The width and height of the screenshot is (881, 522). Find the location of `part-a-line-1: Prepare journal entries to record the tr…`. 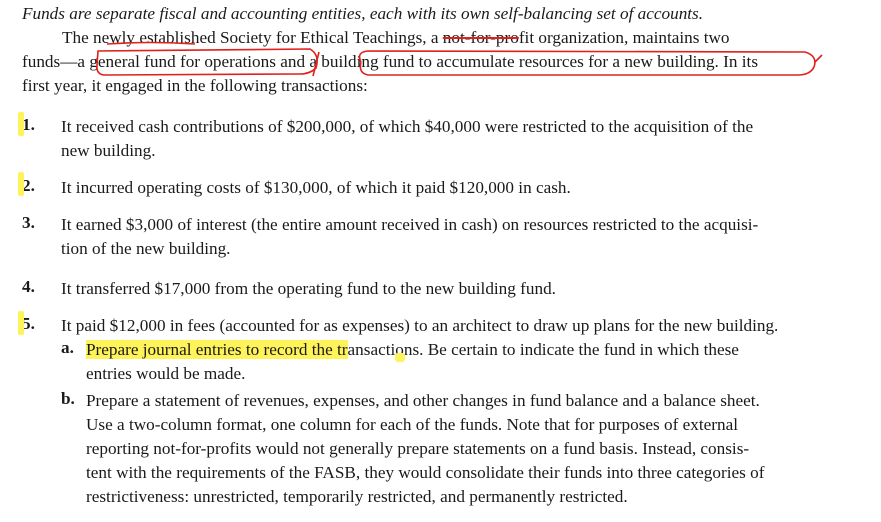

part-a-line-1: Prepare journal entries to record the tr… is located at coordinates (412, 350).